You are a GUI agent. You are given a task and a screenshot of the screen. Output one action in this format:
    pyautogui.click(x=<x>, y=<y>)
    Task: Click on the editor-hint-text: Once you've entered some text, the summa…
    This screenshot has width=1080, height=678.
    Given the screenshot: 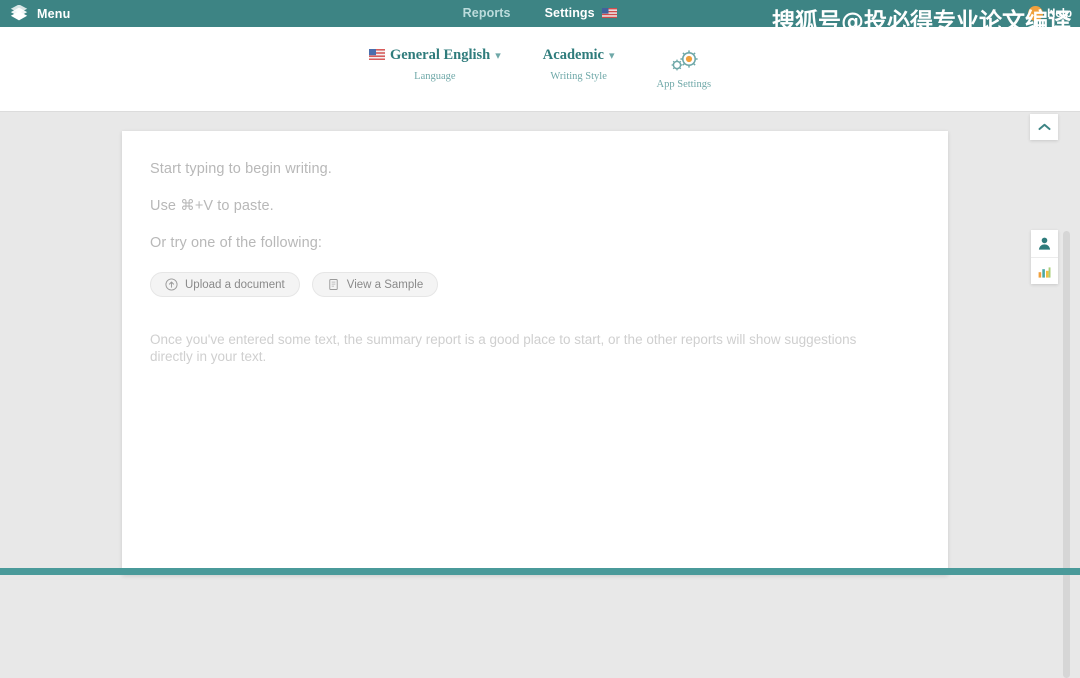 What is the action you would take?
    pyautogui.click(x=503, y=348)
    